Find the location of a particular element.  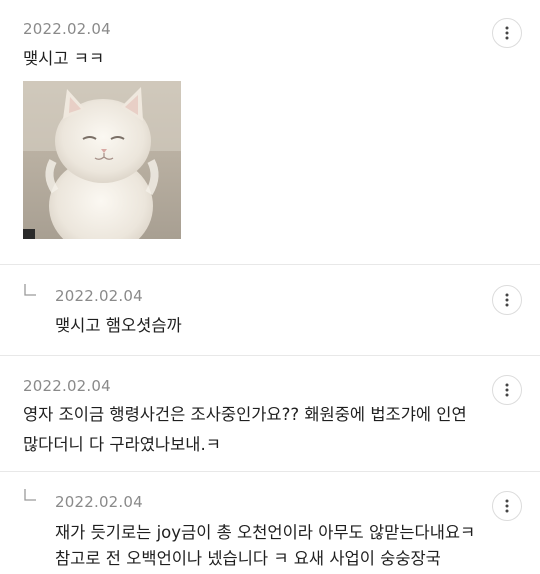

comment-text-line: 맺시고 ㅋㅋ is located at coordinates (64, 58).